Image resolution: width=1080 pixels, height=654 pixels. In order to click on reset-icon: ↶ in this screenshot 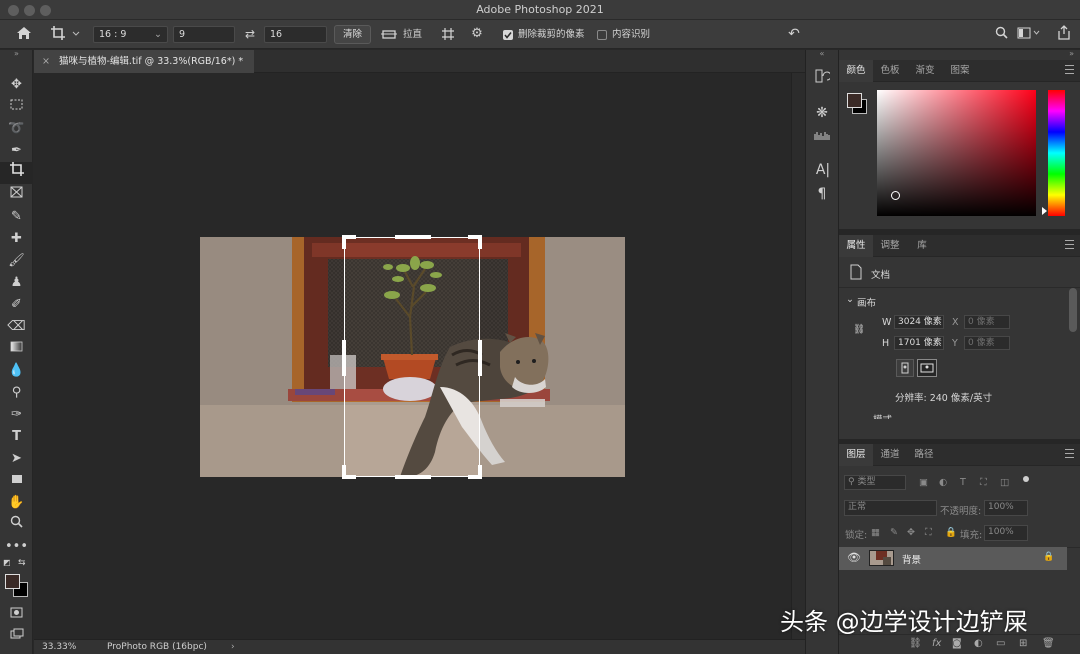, I will do `click(794, 35)`.